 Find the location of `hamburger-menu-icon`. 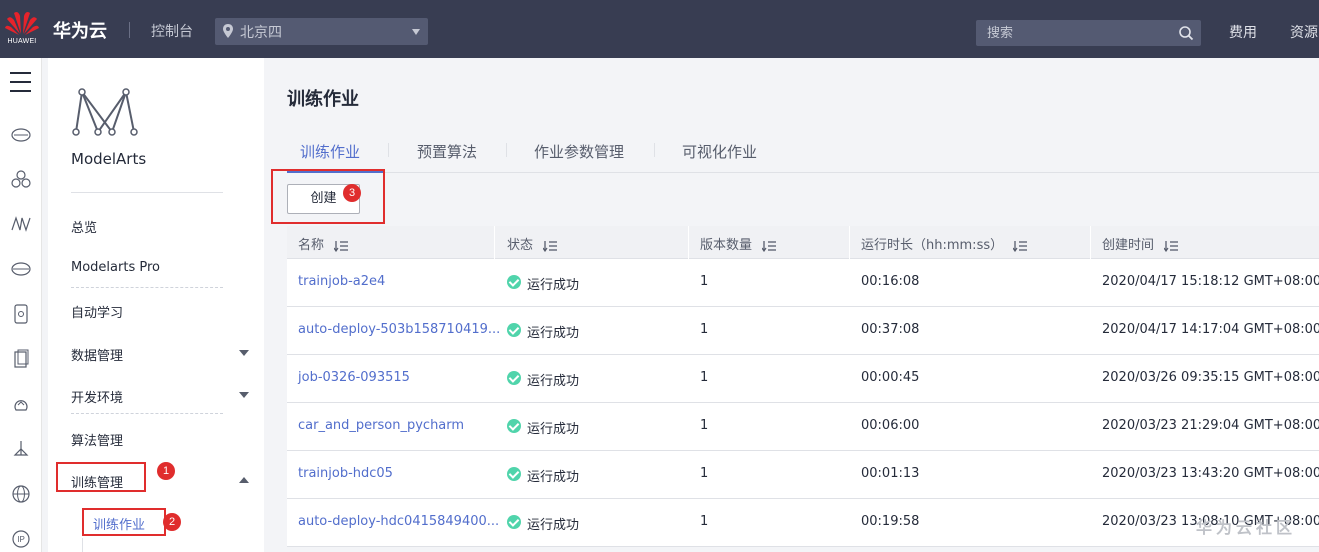

hamburger-menu-icon is located at coordinates (20, 85).